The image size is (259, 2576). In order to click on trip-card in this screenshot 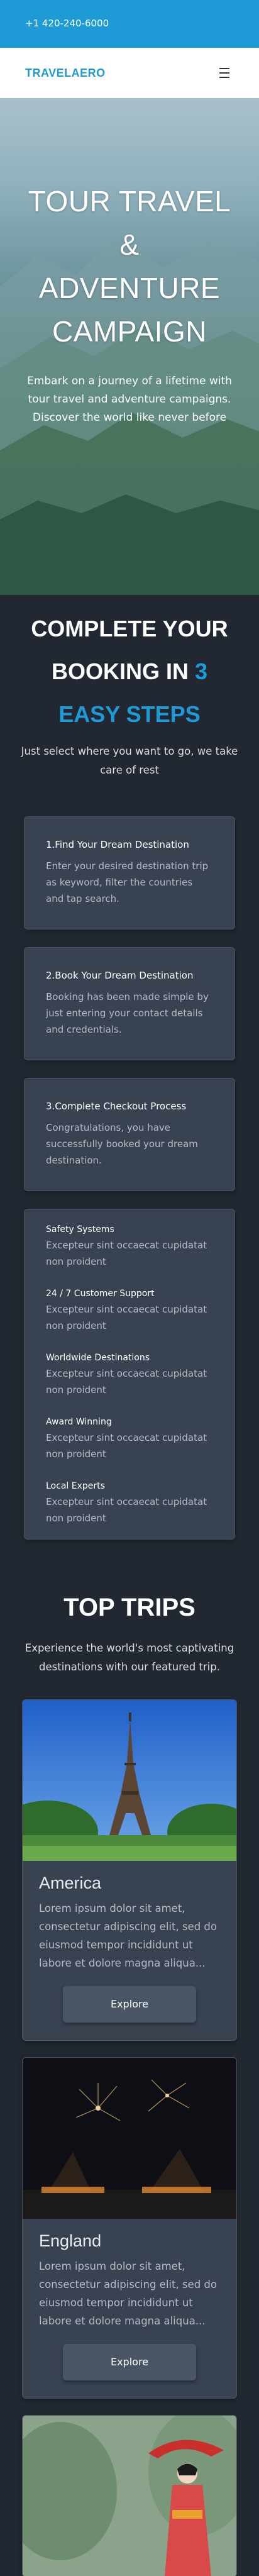, I will do `click(129, 2495)`.